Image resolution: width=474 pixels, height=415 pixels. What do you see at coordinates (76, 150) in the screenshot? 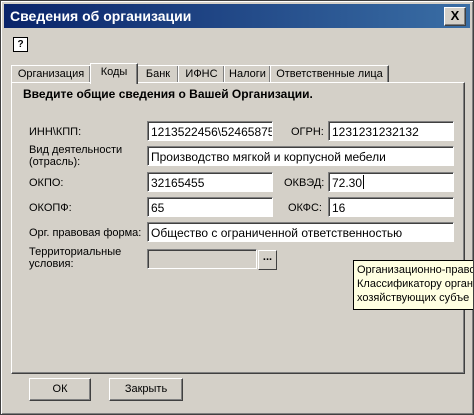
I see `activity-label-line1: Вид деятельности` at bounding box center [76, 150].